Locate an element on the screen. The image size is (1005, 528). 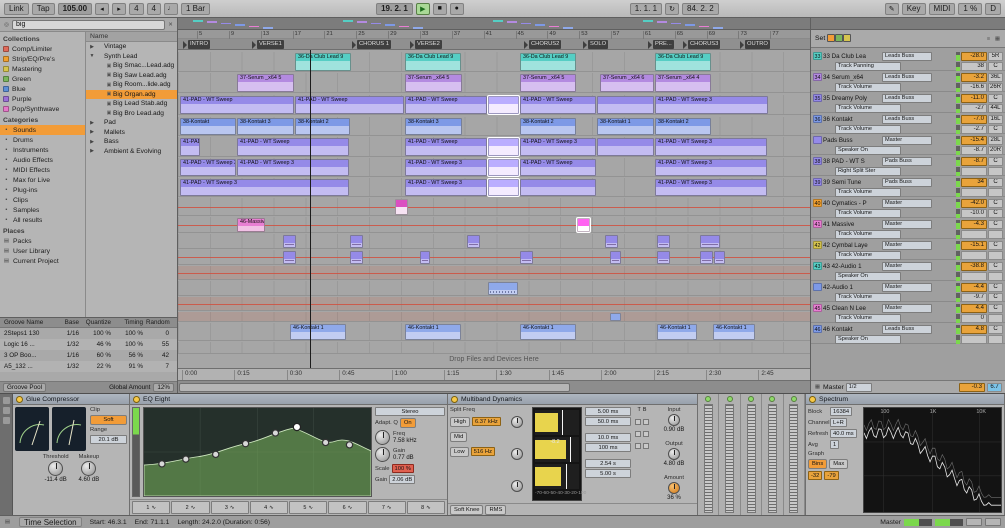
automation-value: 0 is located at coordinates (974, 318).